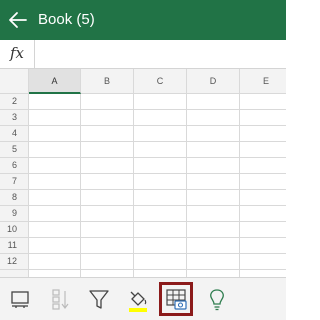 The height and width of the screenshot is (320, 320). What do you see at coordinates (107, 273) in the screenshot?
I see `cell-b13` at bounding box center [107, 273].